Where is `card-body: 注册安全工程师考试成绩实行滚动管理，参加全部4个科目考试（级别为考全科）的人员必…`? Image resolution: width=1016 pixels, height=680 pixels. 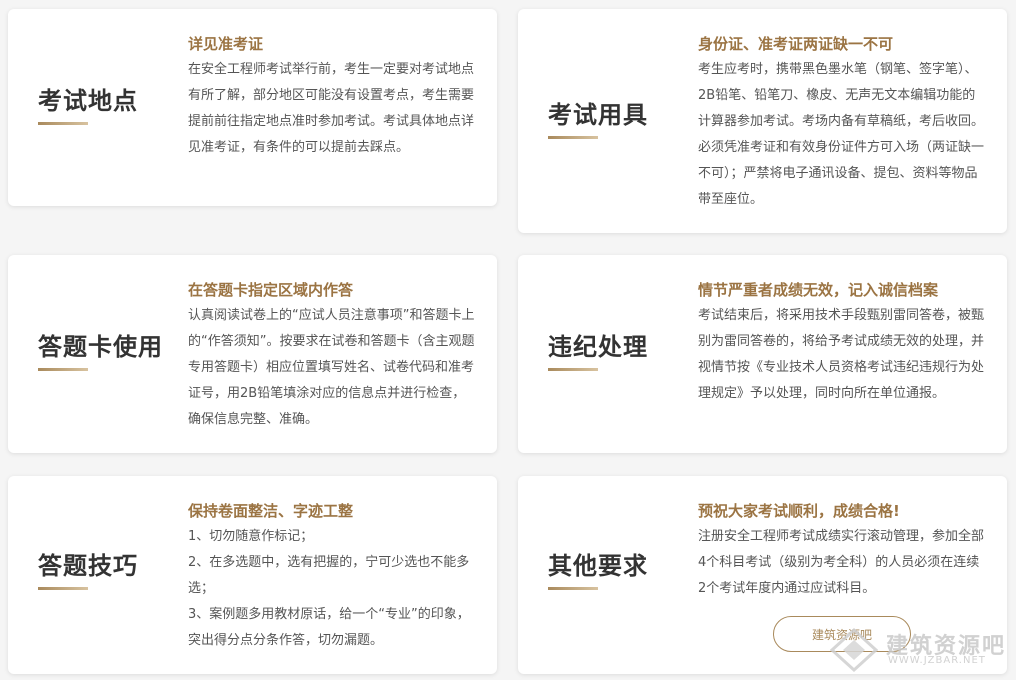
card-body: 注册安全工程师考试成绩实行滚动管理，参加全部4个科目考试（级别为考全科）的人员必… is located at coordinates (841, 563).